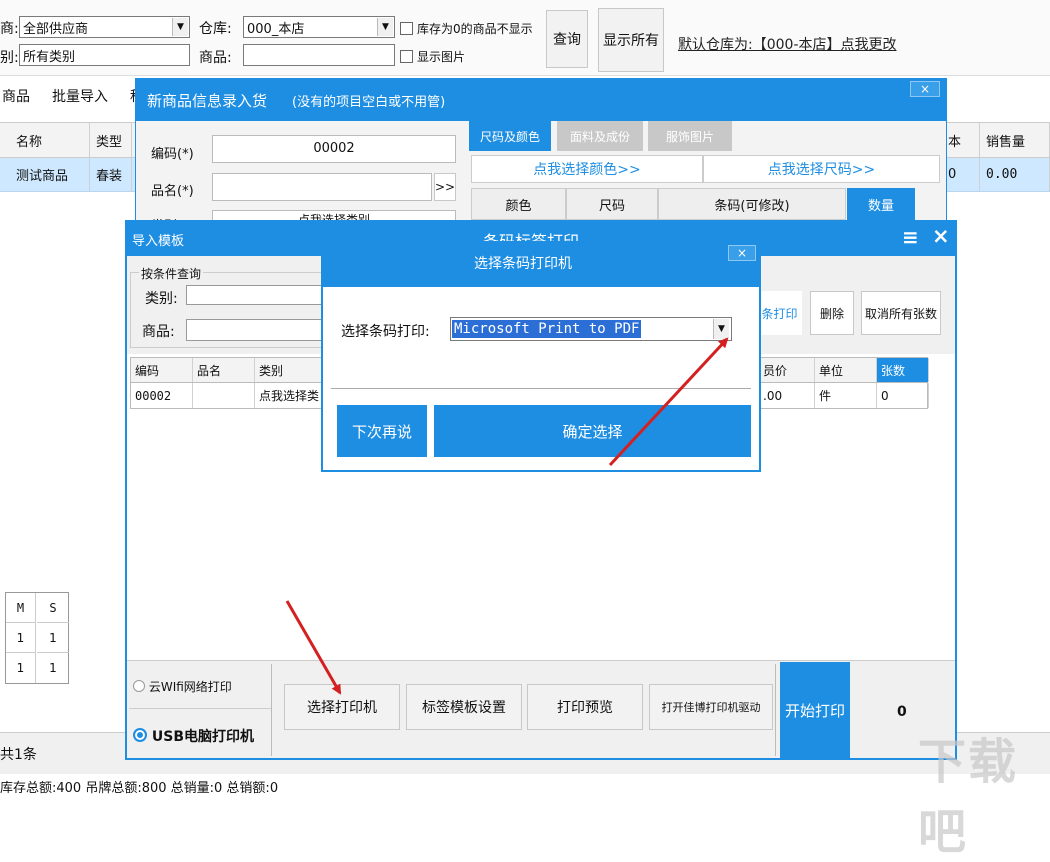  Describe the element at coordinates (968, 797) in the screenshot. I see `watermark-logo: 下载吧` at that location.